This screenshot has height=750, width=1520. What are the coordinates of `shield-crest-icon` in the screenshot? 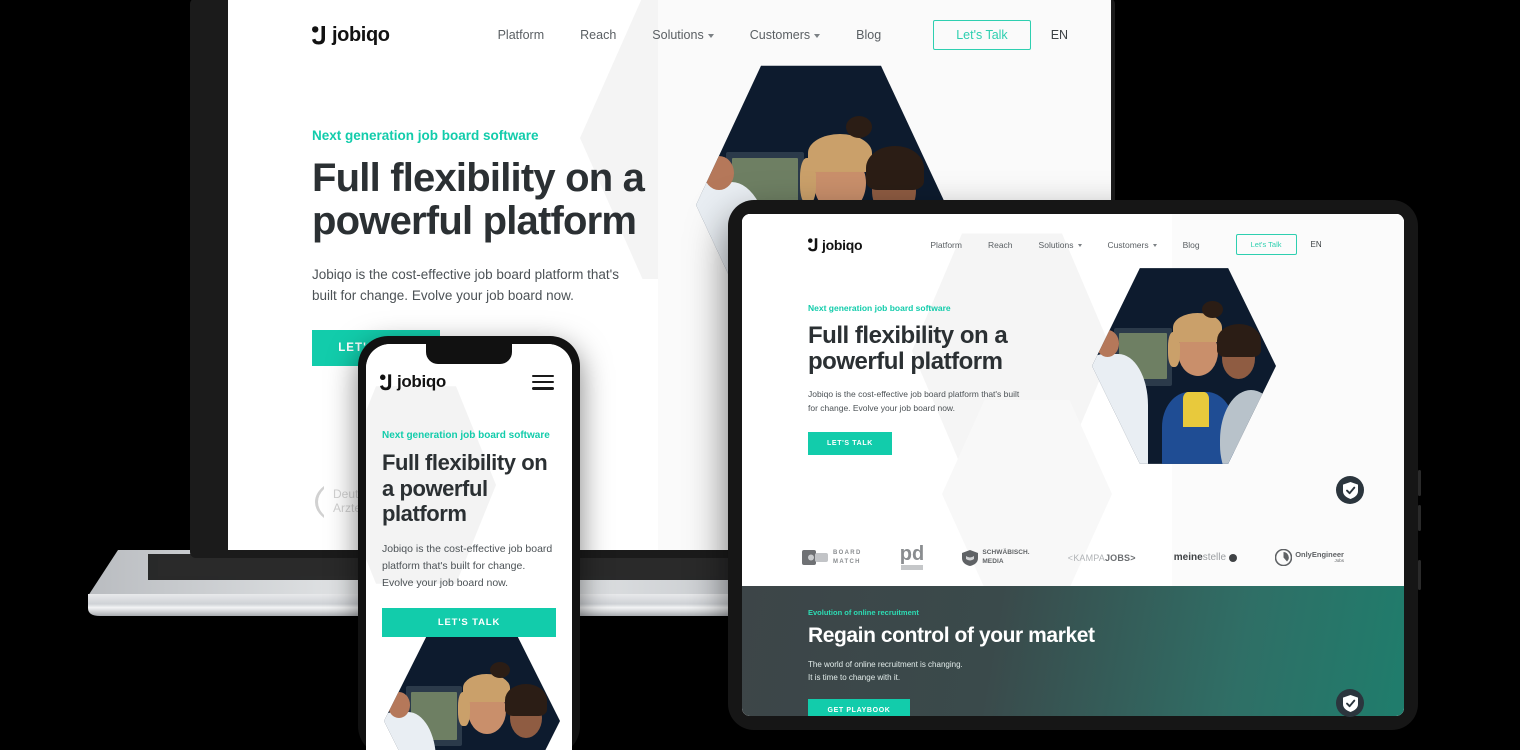 It's located at (970, 557).